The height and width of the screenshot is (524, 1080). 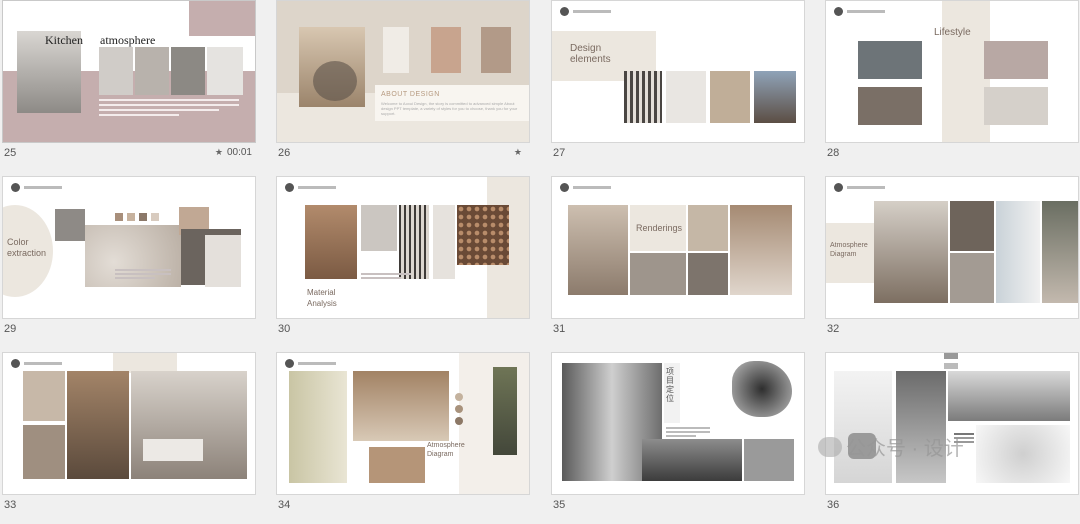 I want to click on slide-number: 32, so click(x=833, y=329).